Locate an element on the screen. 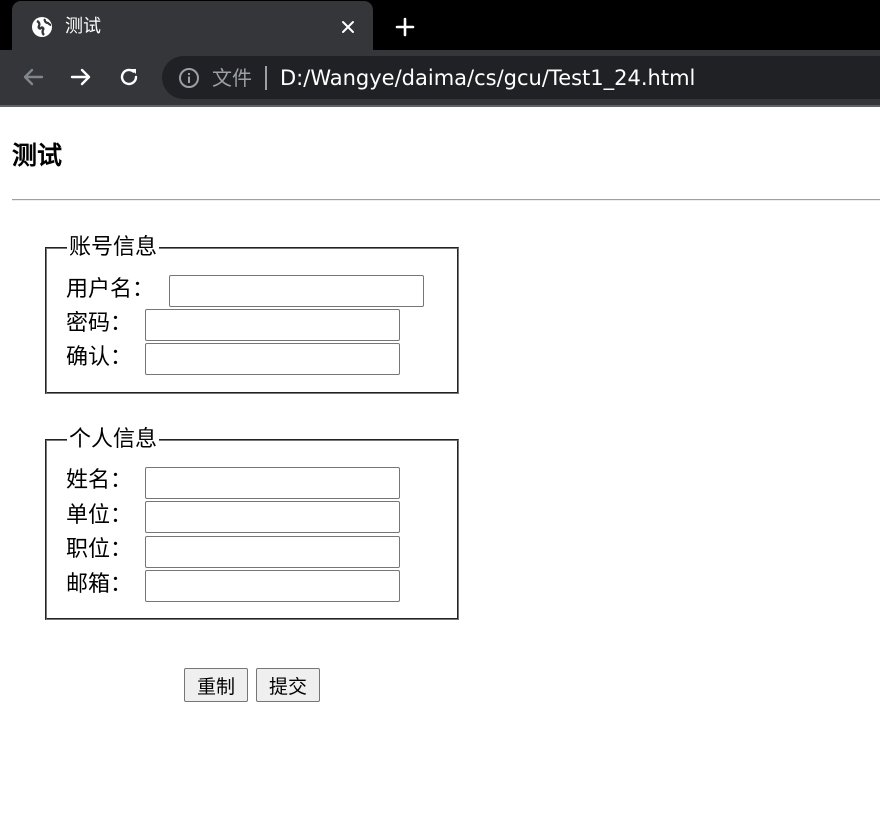 This screenshot has width=880, height=817. arrow-right-icon is located at coordinates (81, 77).